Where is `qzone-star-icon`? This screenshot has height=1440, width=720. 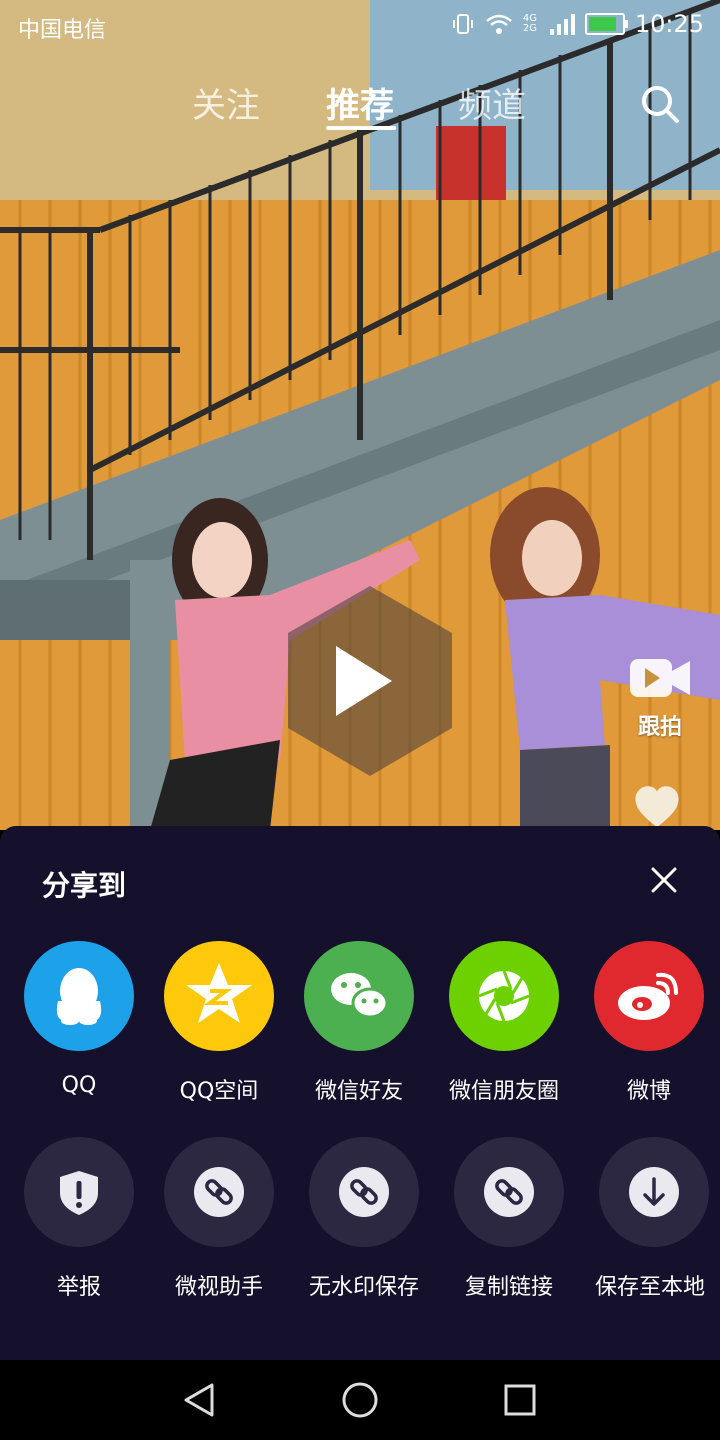 qzone-star-icon is located at coordinates (219, 993).